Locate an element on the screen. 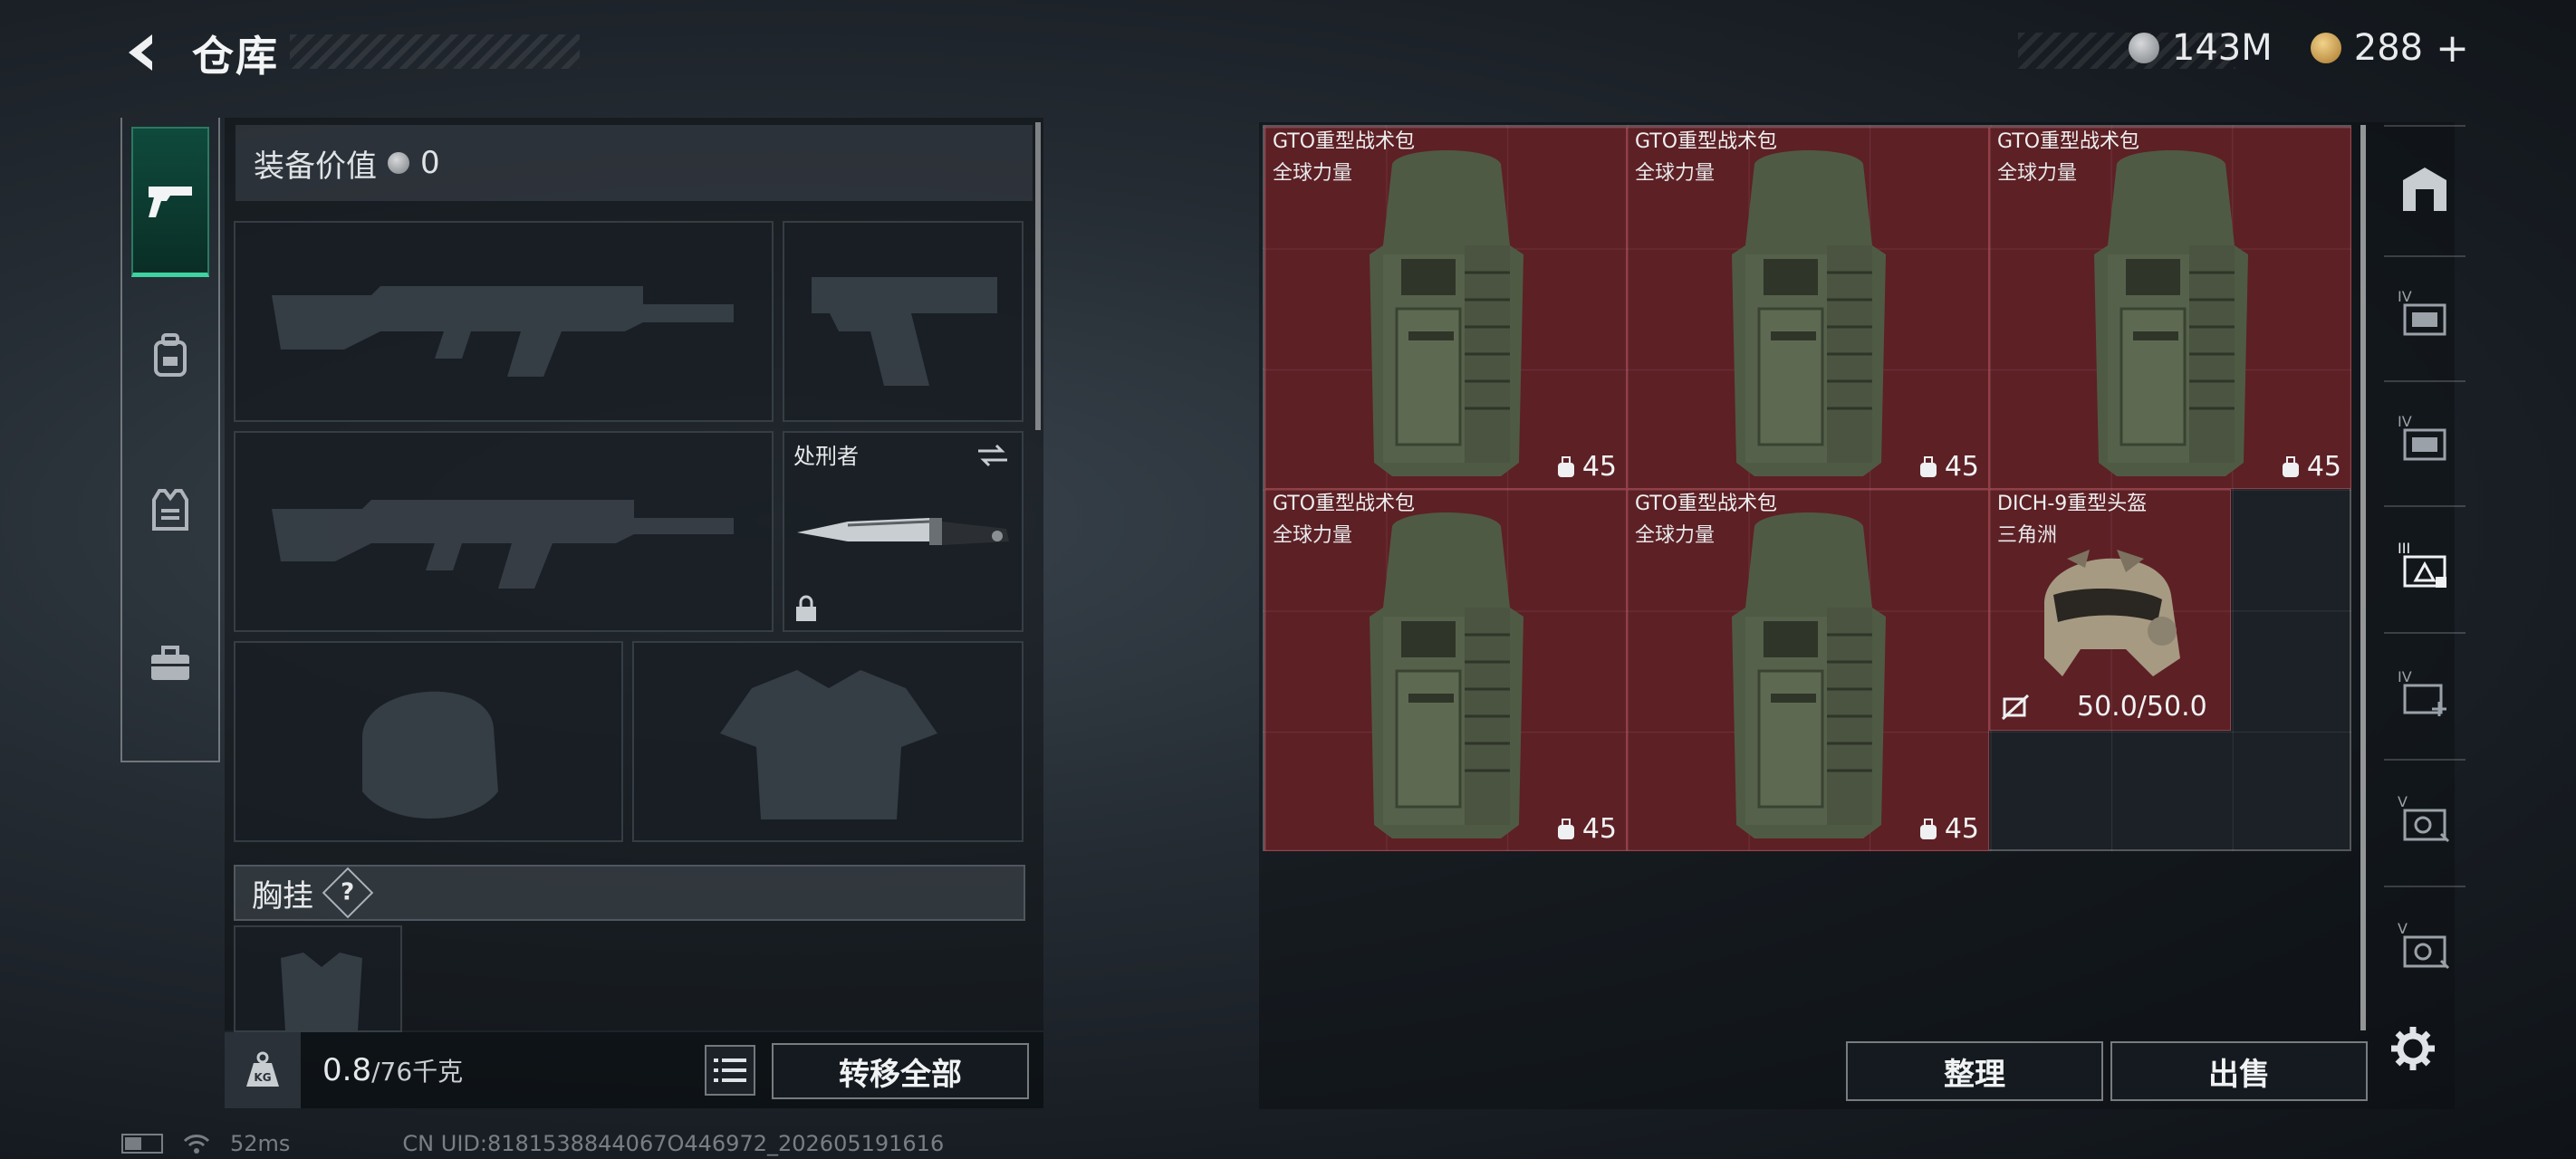  weight-bar: KG 0.8/76千克 转移全部 is located at coordinates (634, 1070).